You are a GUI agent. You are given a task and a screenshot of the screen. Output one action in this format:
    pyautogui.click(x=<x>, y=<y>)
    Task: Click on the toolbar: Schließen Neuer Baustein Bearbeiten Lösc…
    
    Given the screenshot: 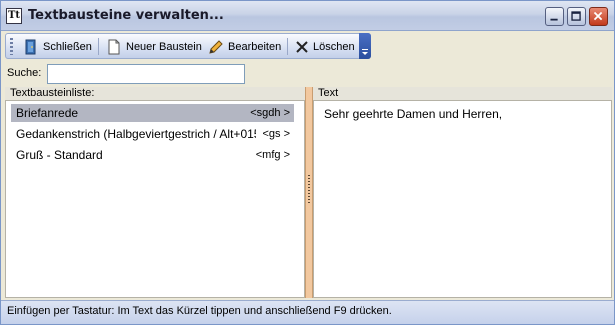 What is the action you would take?
    pyautogui.click(x=188, y=46)
    